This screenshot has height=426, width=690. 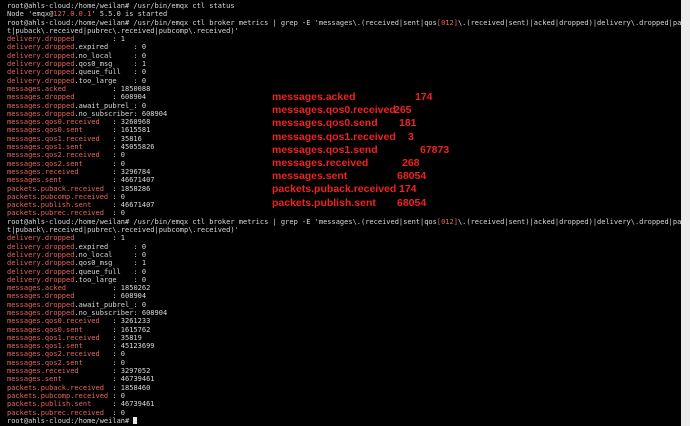 I want to click on line-text: : 46671407, so click(x=123, y=205).